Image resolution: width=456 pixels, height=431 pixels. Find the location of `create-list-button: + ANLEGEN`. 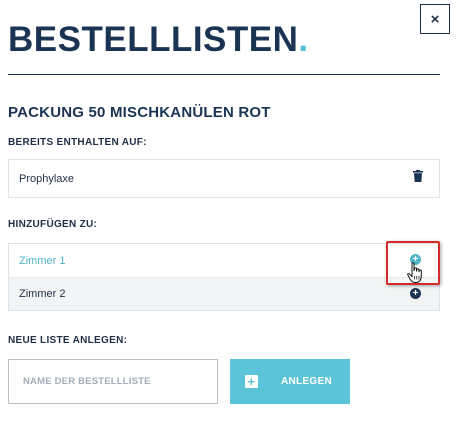

create-list-button: + ANLEGEN is located at coordinates (290, 381).